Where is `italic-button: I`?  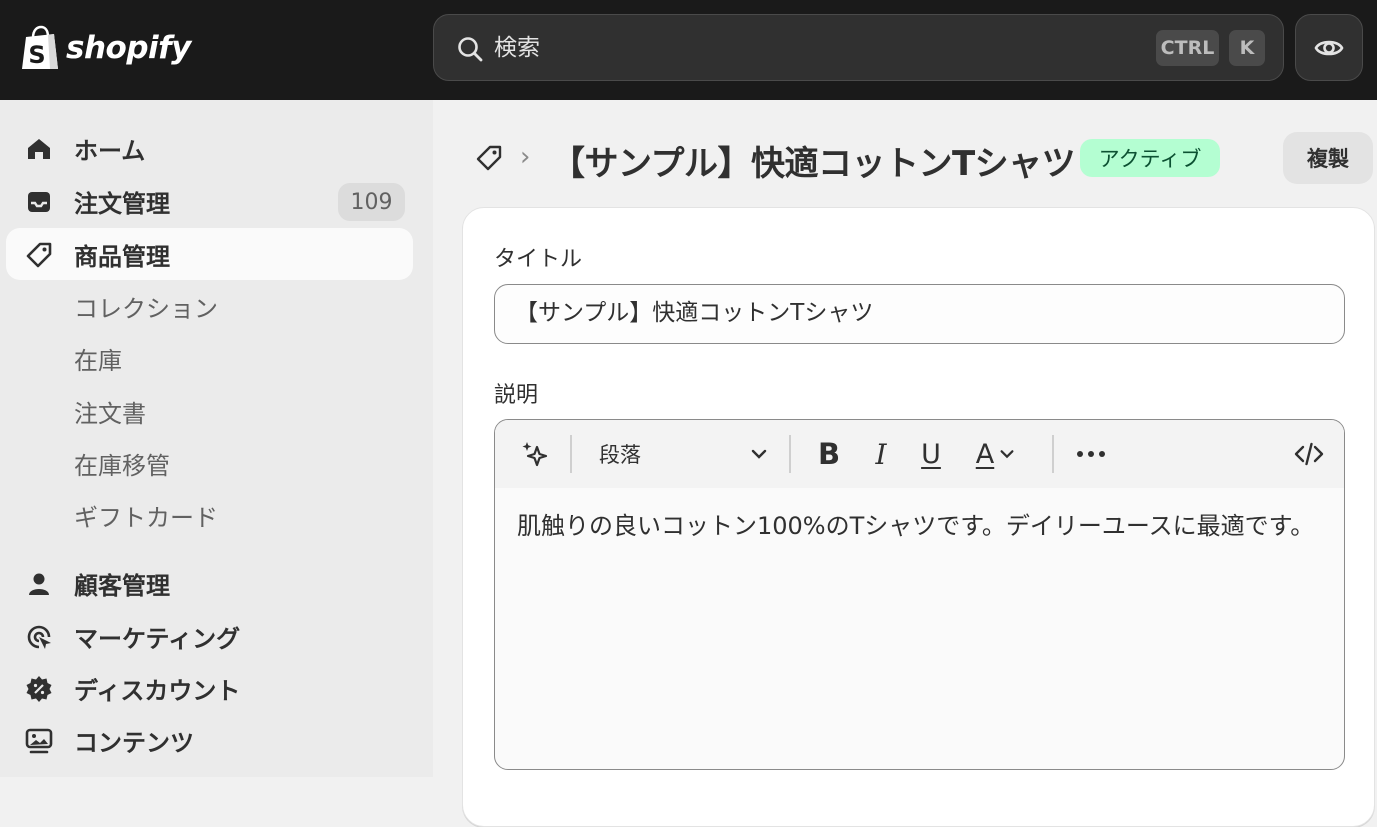 italic-button: I is located at coordinates (881, 454).